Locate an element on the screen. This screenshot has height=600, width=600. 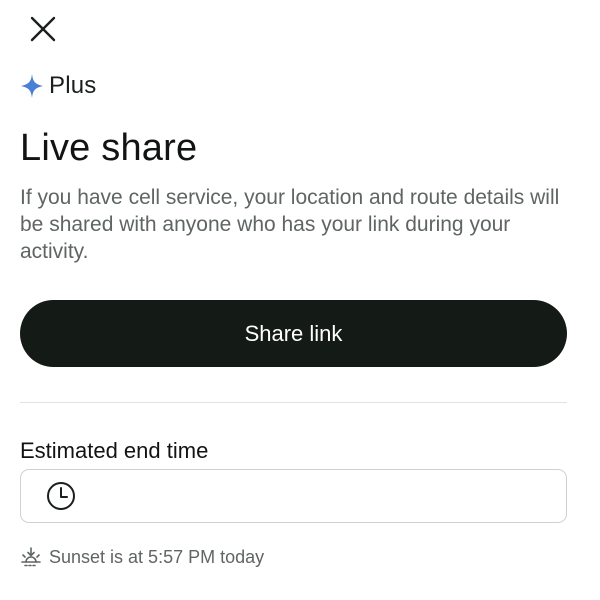
divider is located at coordinates (293, 402).